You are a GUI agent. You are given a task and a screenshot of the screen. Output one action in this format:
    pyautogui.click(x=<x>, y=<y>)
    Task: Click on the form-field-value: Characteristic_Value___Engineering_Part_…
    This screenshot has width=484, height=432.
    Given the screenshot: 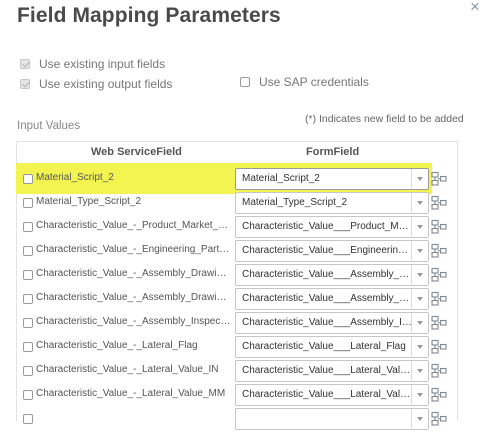 What is the action you would take?
    pyautogui.click(x=327, y=250)
    